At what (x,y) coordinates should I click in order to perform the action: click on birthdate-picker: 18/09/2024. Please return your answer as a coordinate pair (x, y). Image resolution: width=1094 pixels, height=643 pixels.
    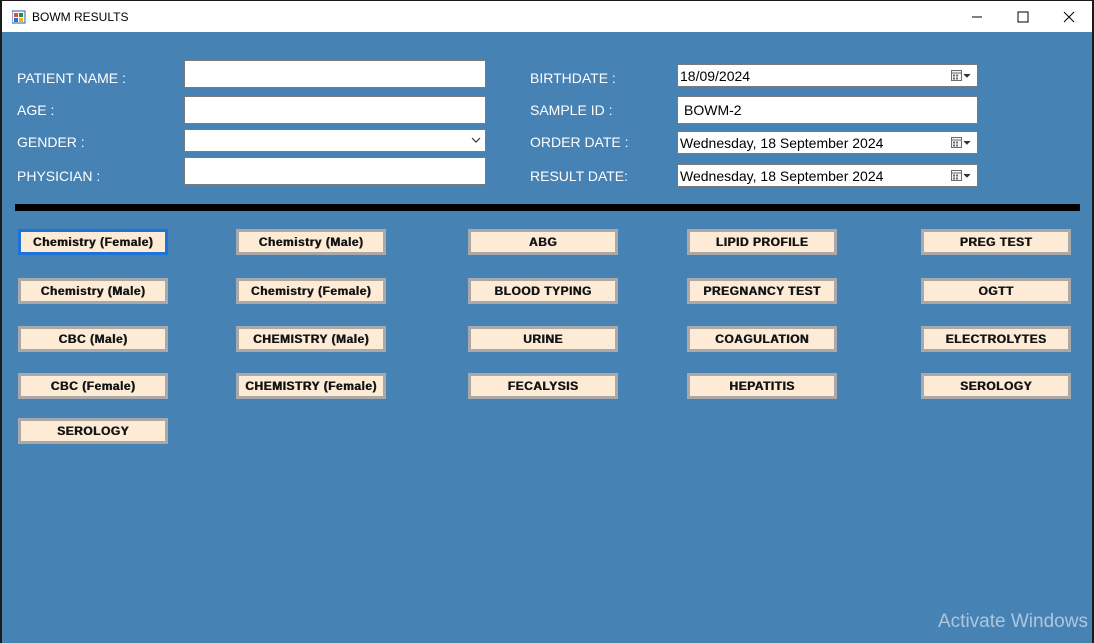
    Looking at the image, I should click on (827, 75).